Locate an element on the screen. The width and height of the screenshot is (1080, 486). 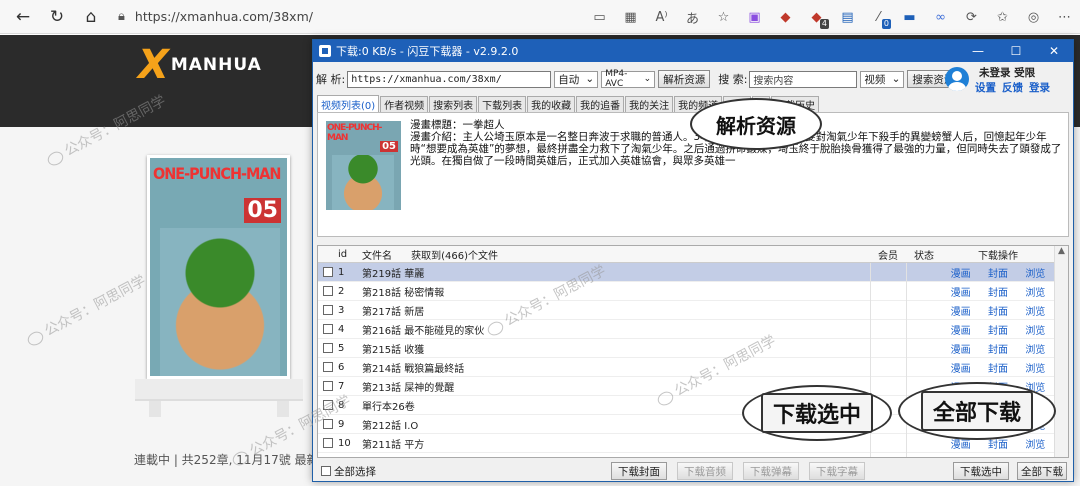
maximize-button: ☐ is located at coordinates (1016, 51).